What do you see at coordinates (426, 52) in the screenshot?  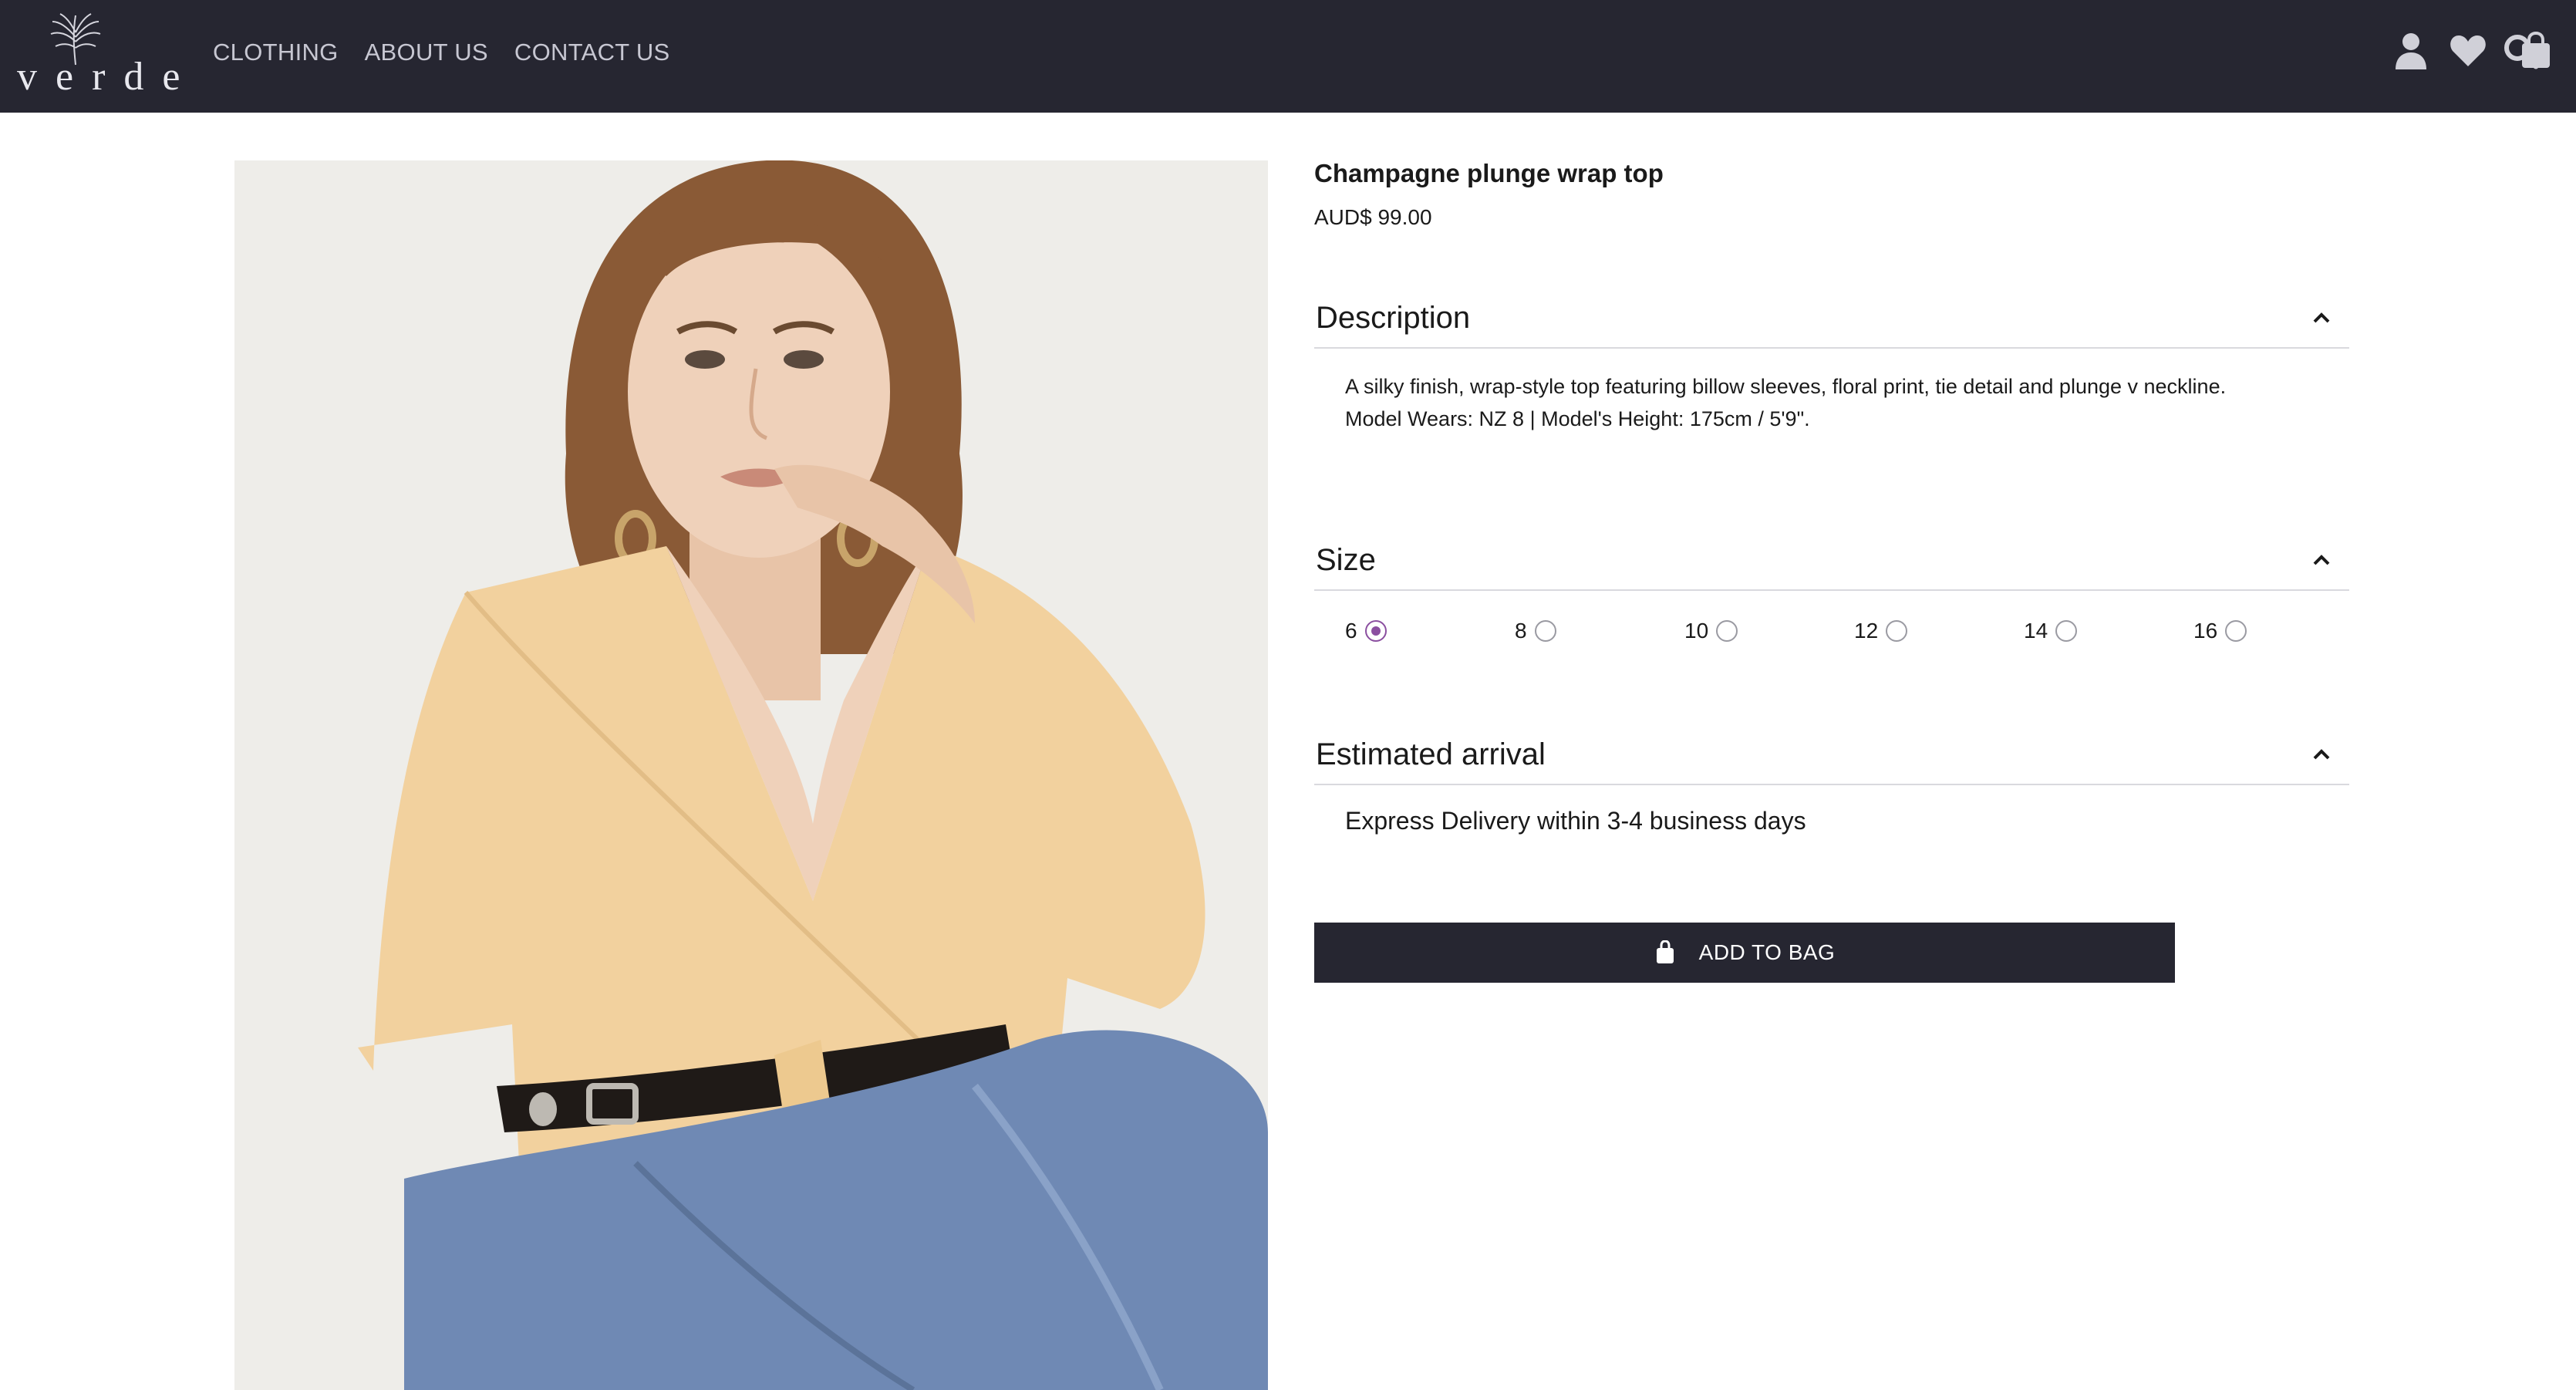 I see `nav-about-us: ABOUT US` at bounding box center [426, 52].